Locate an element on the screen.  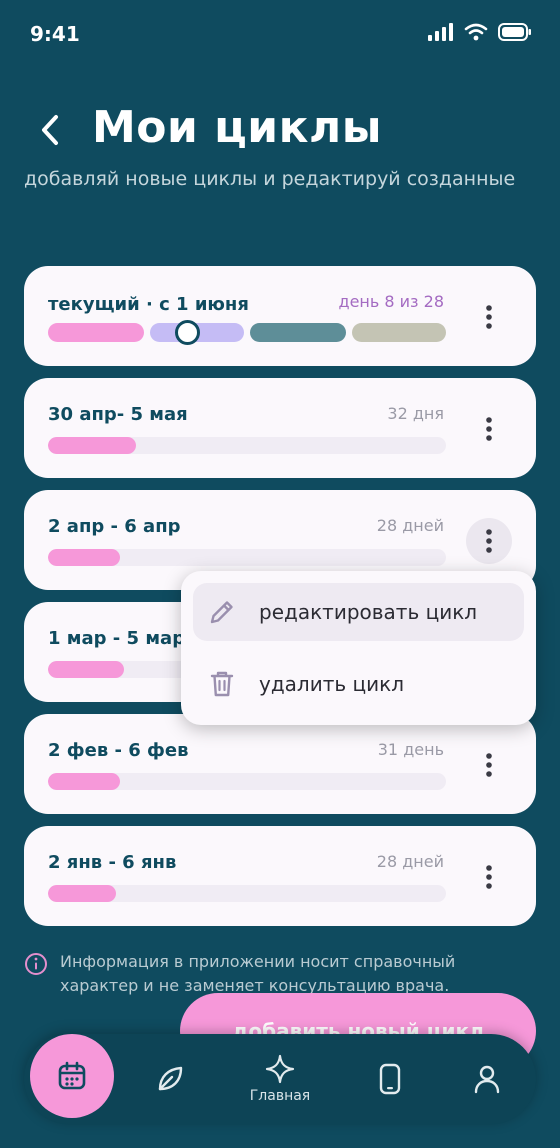
cycle-context-menu: редактировать цикл удалить цикл is located at coordinates (358, 648).